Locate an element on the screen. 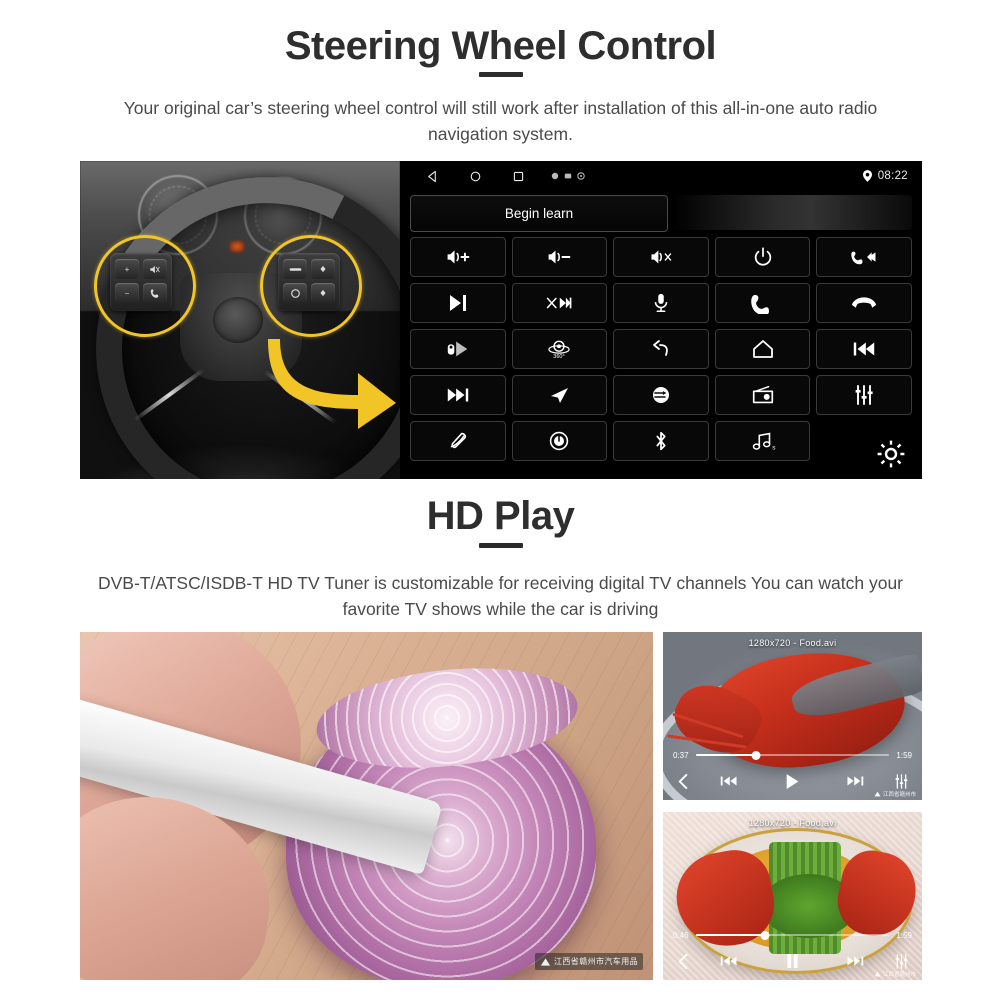  video-current-time: 0:46 is located at coordinates (681, 935).